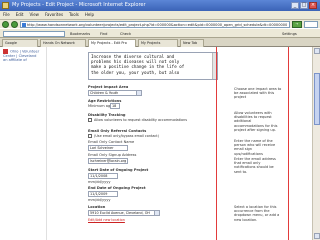  I want to click on tab-my-projects: My Projects, so click(158, 43).